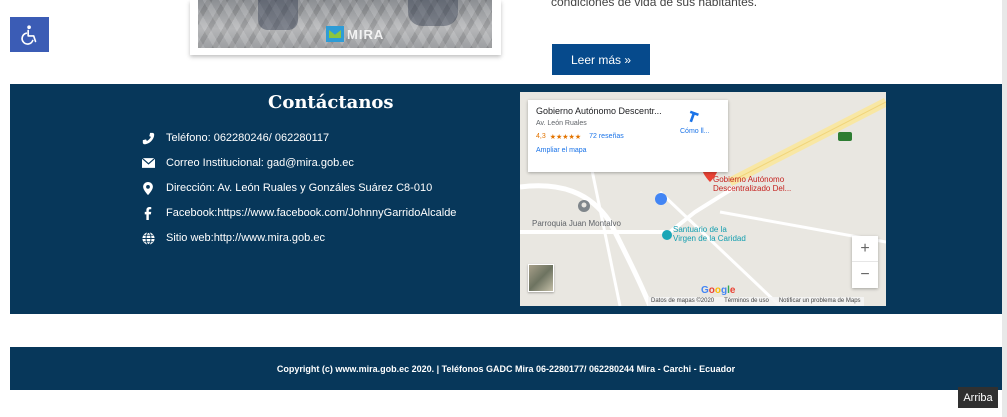 This screenshot has height=417, width=1007. What do you see at coordinates (148, 163) in the screenshot?
I see `envelope-icon` at bounding box center [148, 163].